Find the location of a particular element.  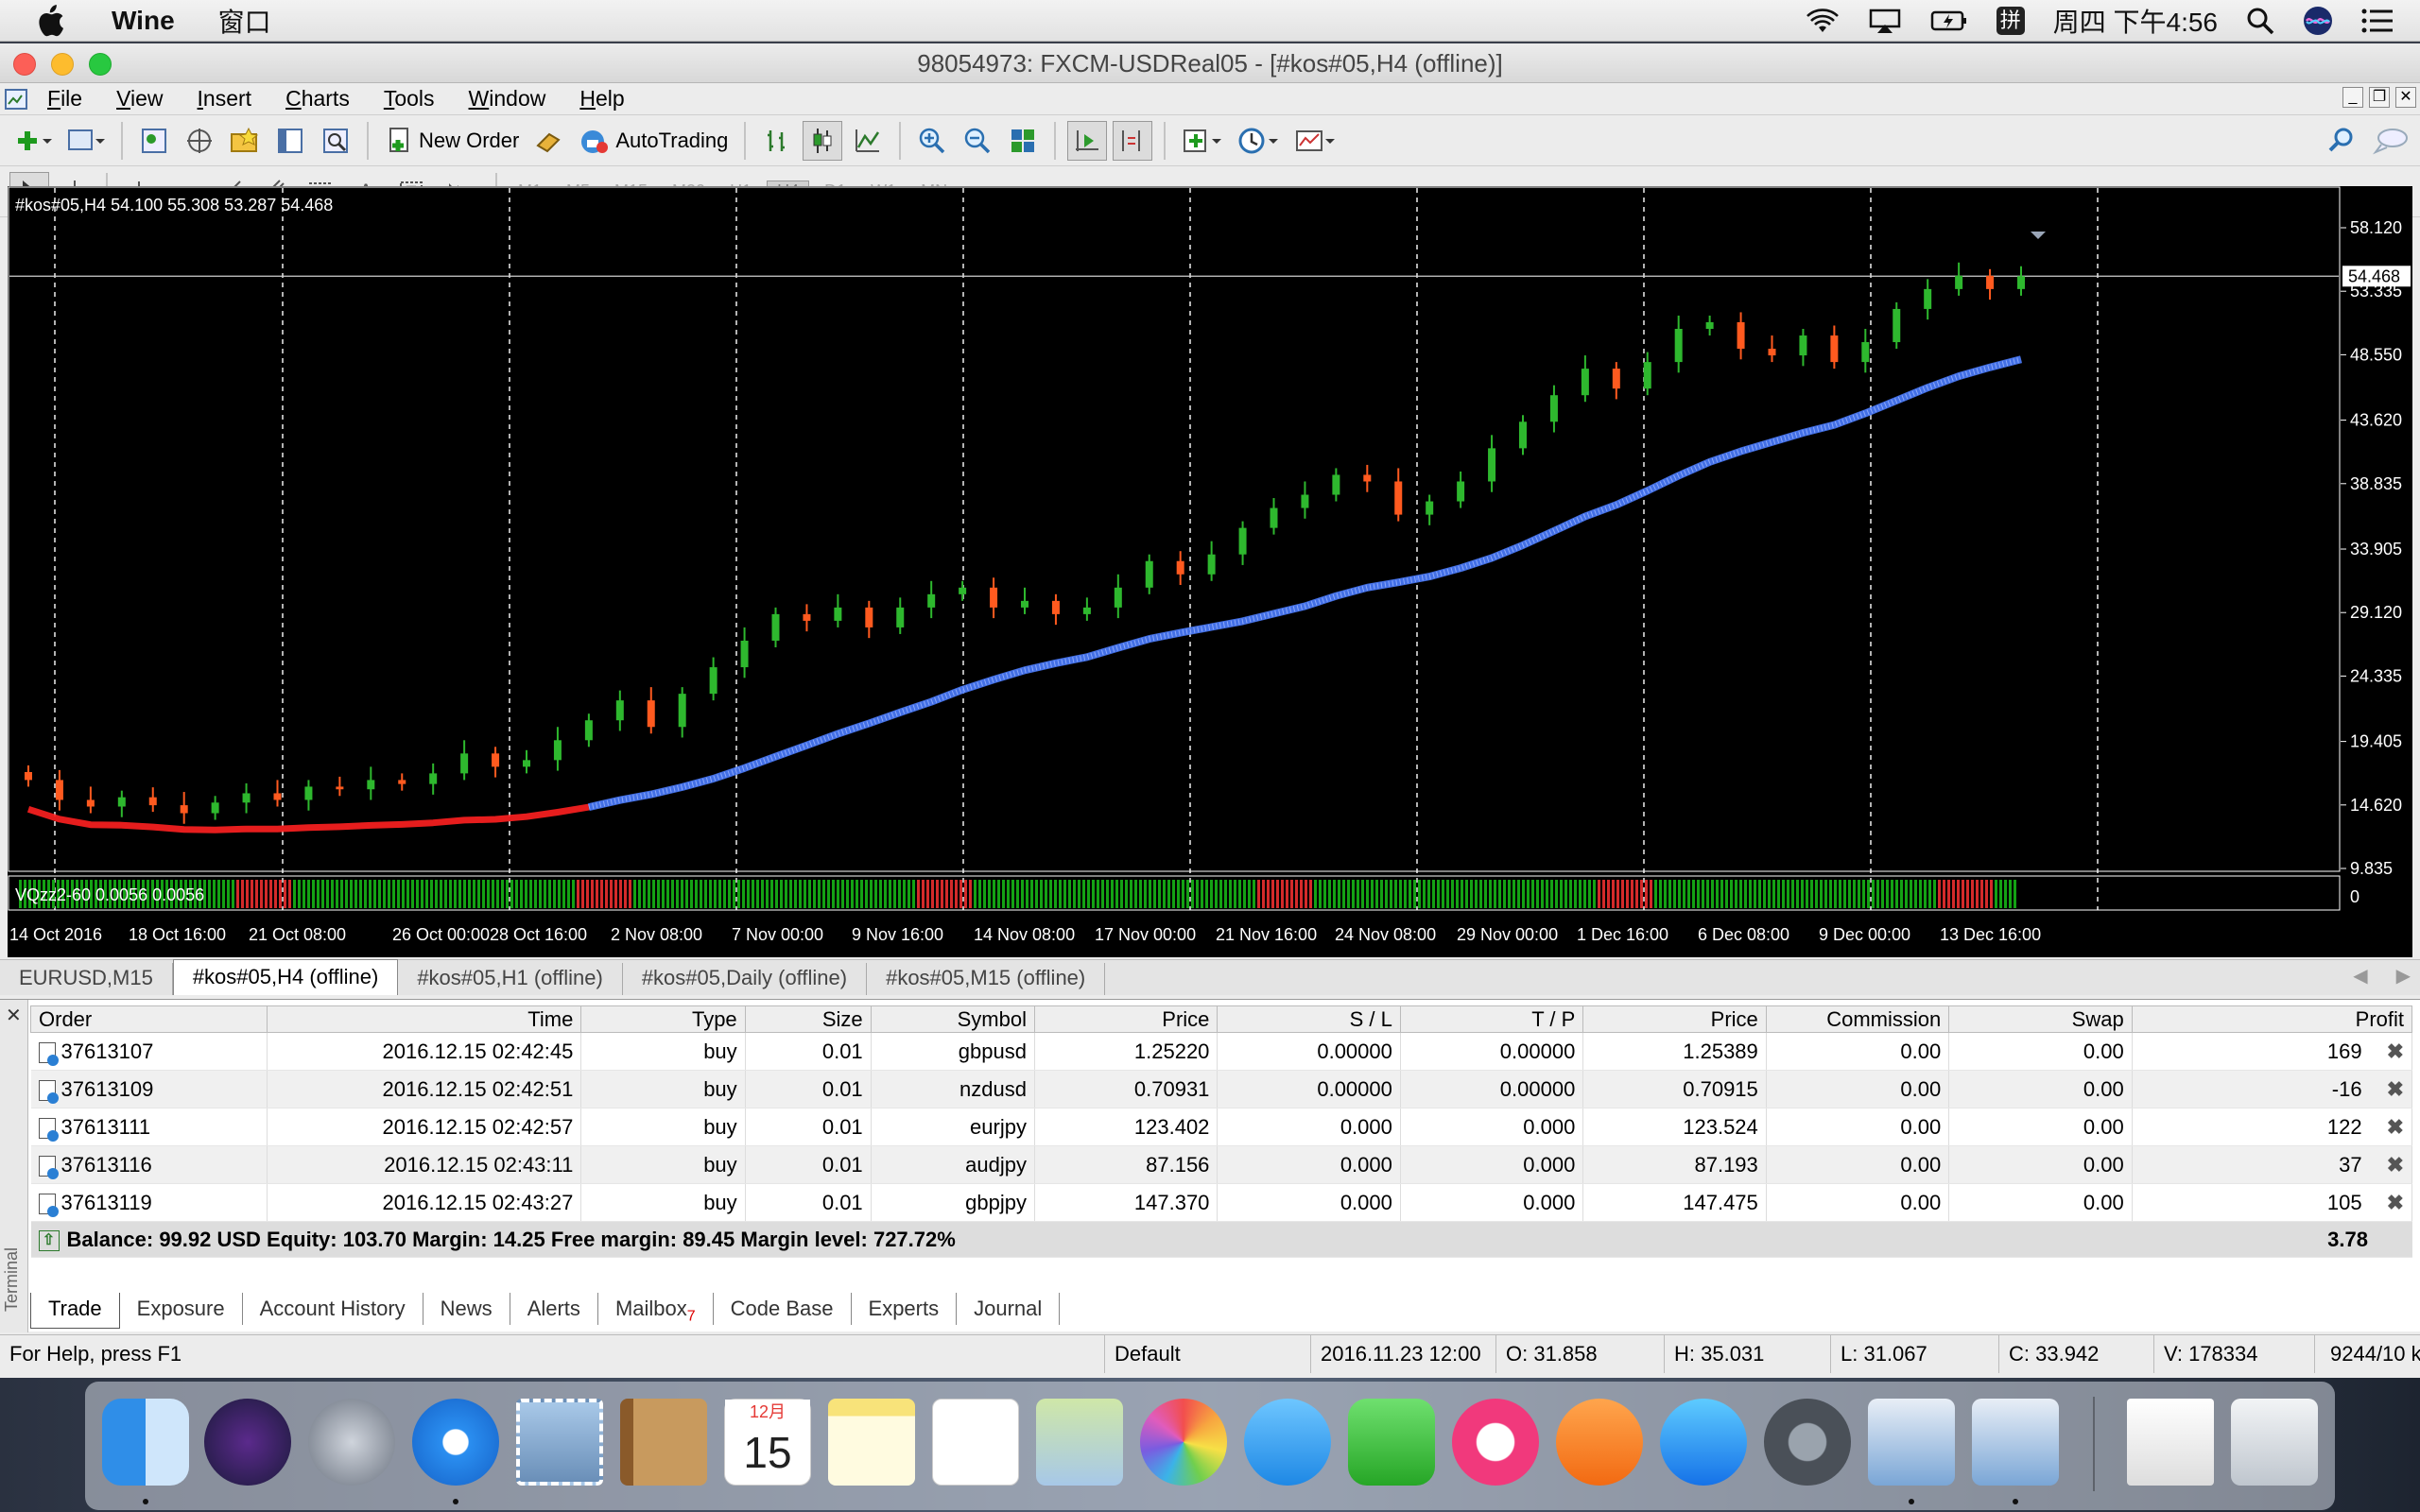

mdi-minimize-button: _ is located at coordinates (2352, 97).